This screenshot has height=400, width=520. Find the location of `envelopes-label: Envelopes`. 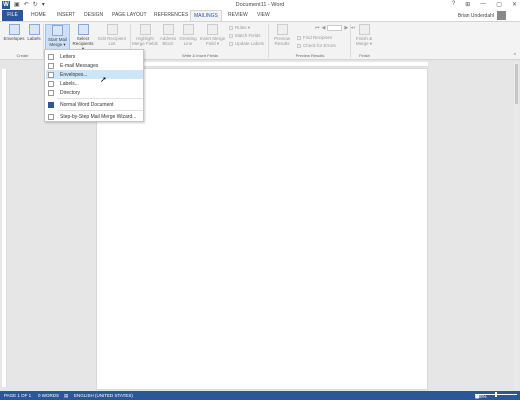

envelopes-label: Envelopes is located at coordinates (14, 38).